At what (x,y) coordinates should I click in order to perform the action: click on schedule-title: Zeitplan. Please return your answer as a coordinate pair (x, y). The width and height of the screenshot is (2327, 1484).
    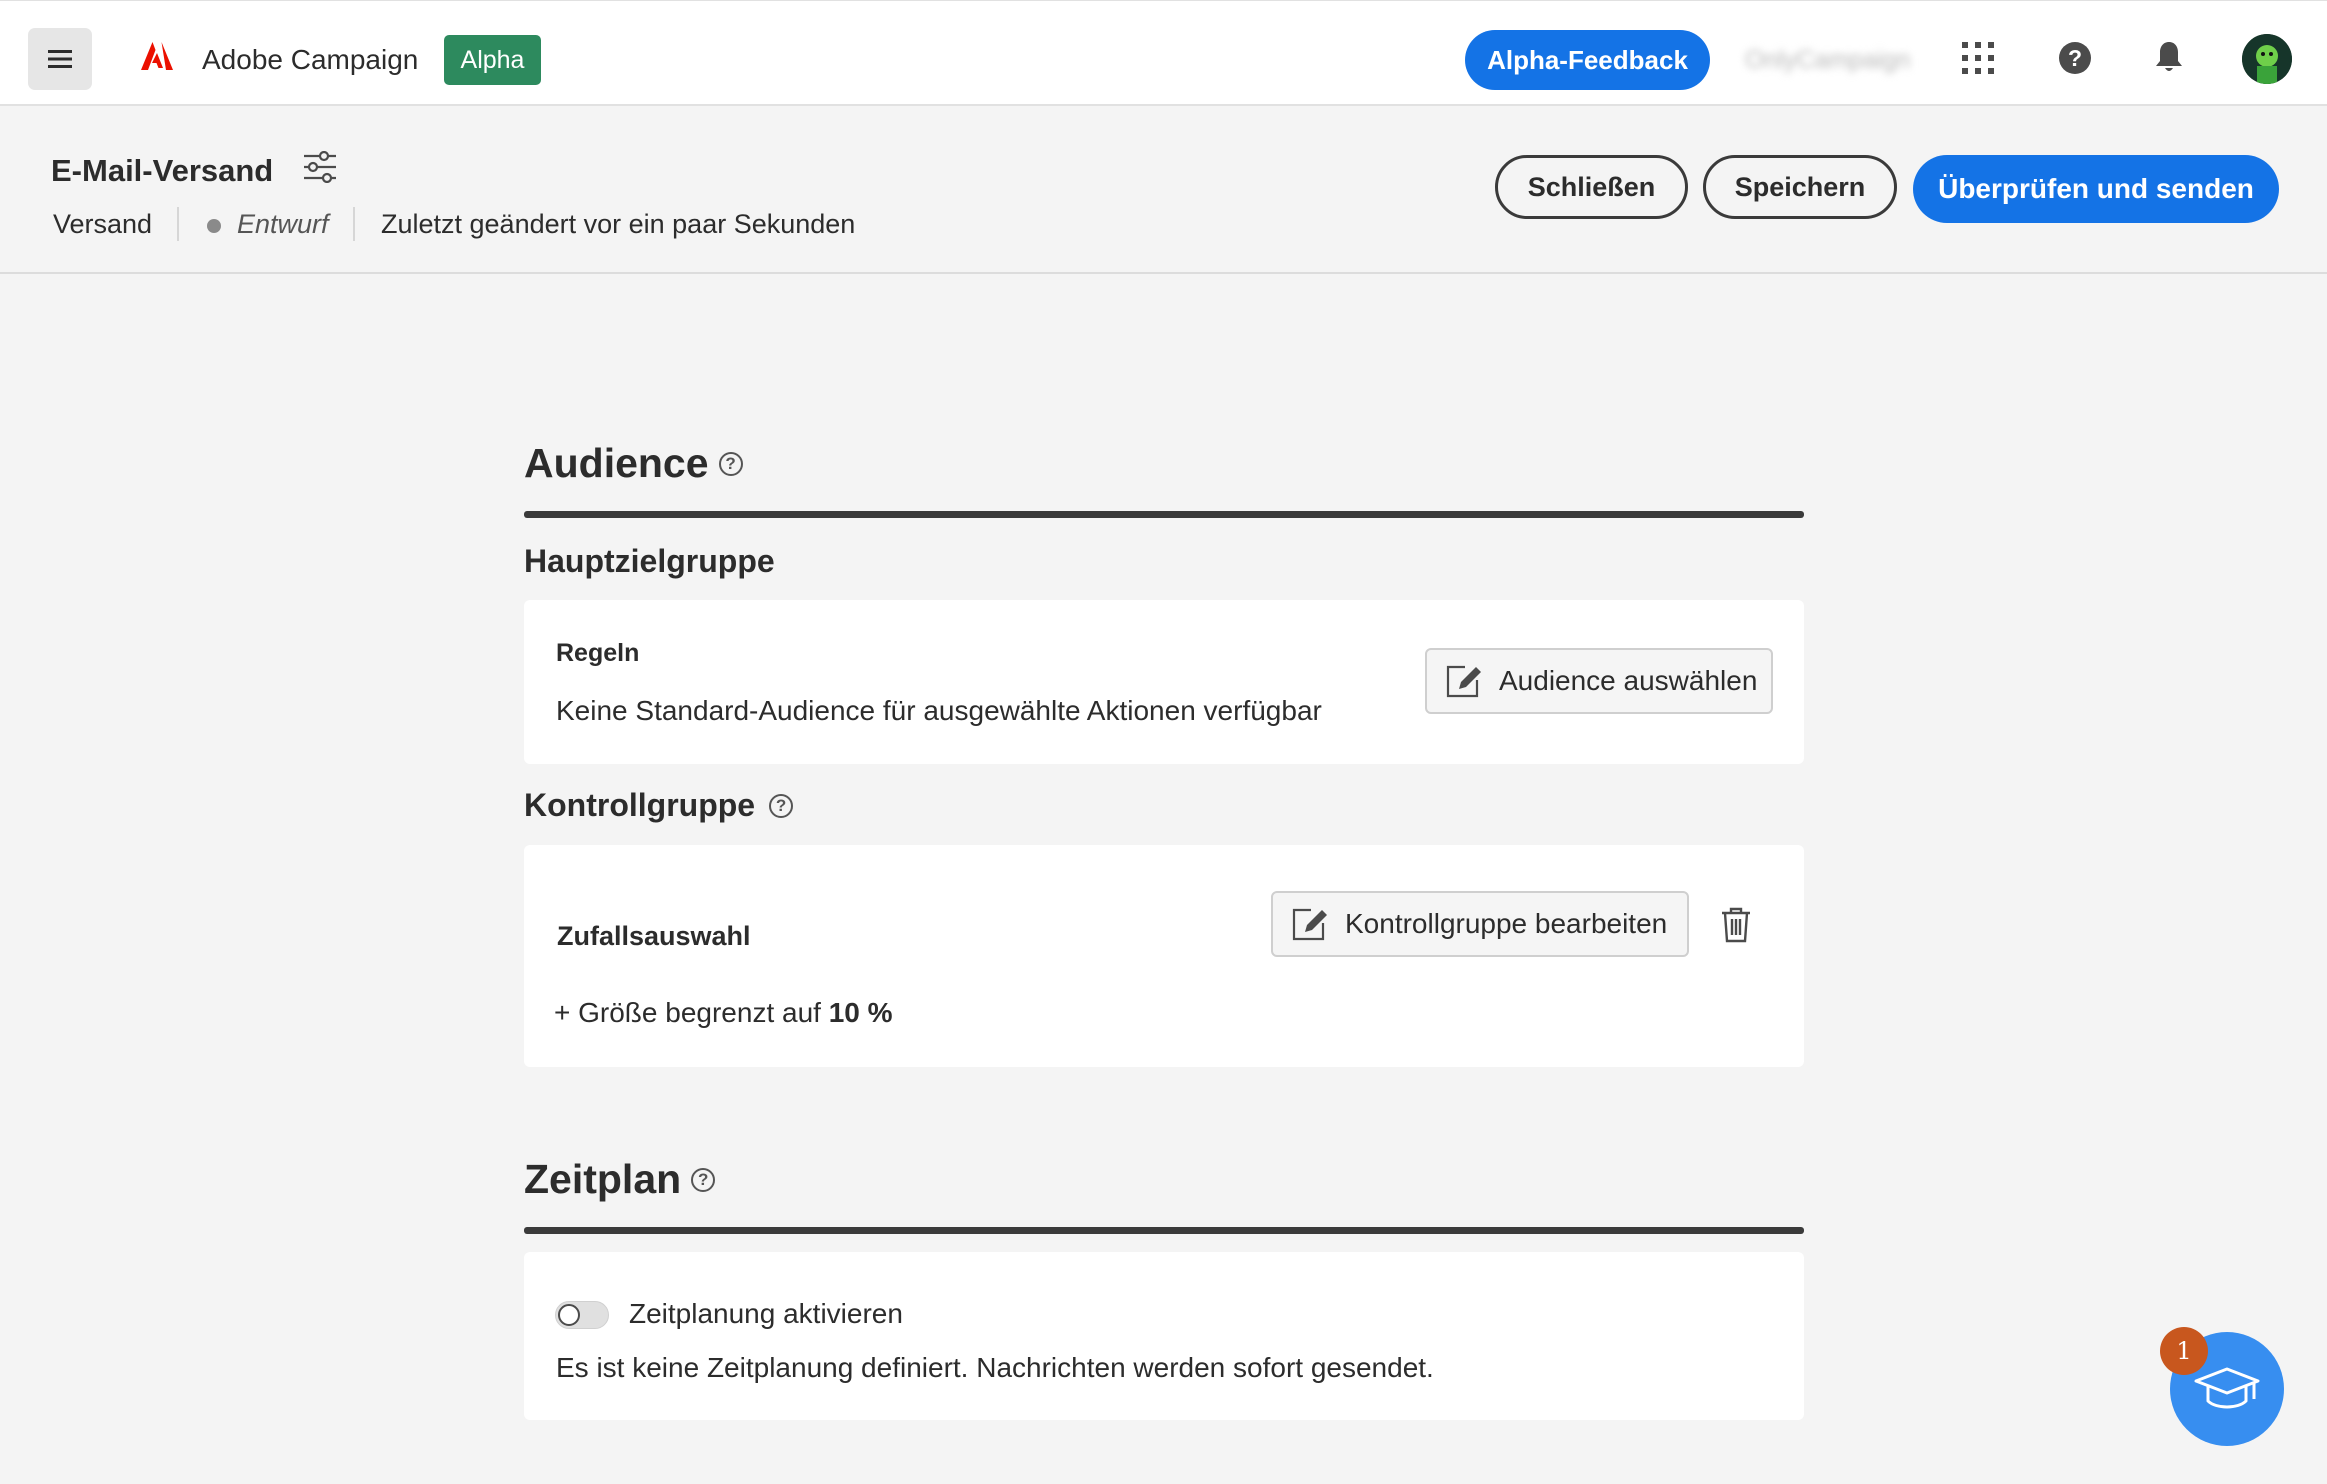
    Looking at the image, I should click on (603, 1179).